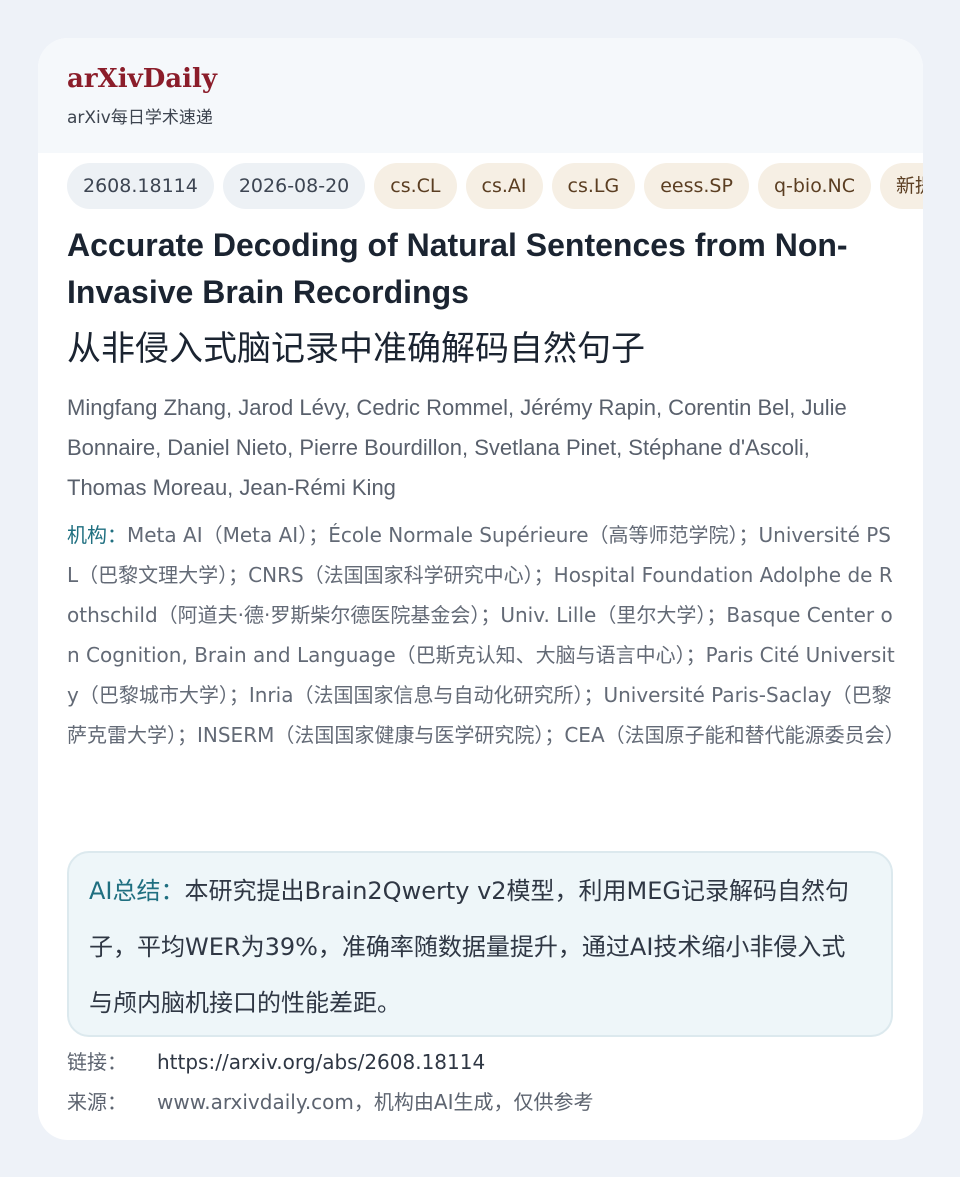 The height and width of the screenshot is (1177, 960). What do you see at coordinates (97, 1062) in the screenshot?
I see `link-label: 链接：` at bounding box center [97, 1062].